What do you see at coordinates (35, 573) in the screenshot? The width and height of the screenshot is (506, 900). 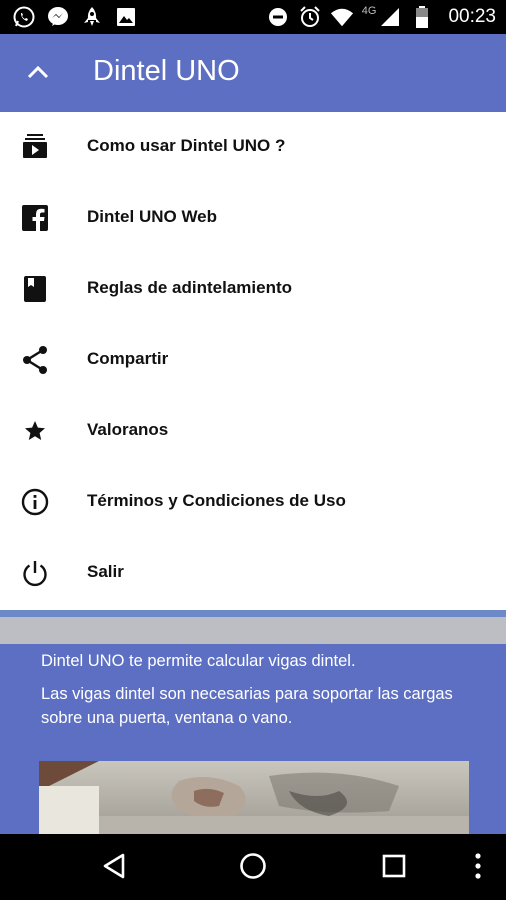 I see `power-icon` at bounding box center [35, 573].